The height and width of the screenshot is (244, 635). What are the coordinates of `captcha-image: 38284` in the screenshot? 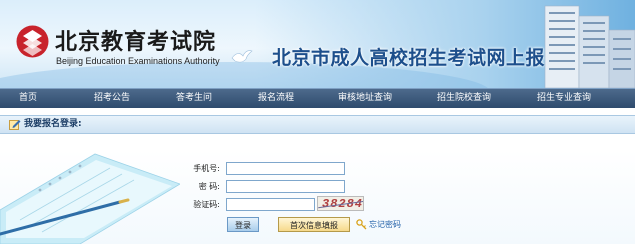 It's located at (340, 203).